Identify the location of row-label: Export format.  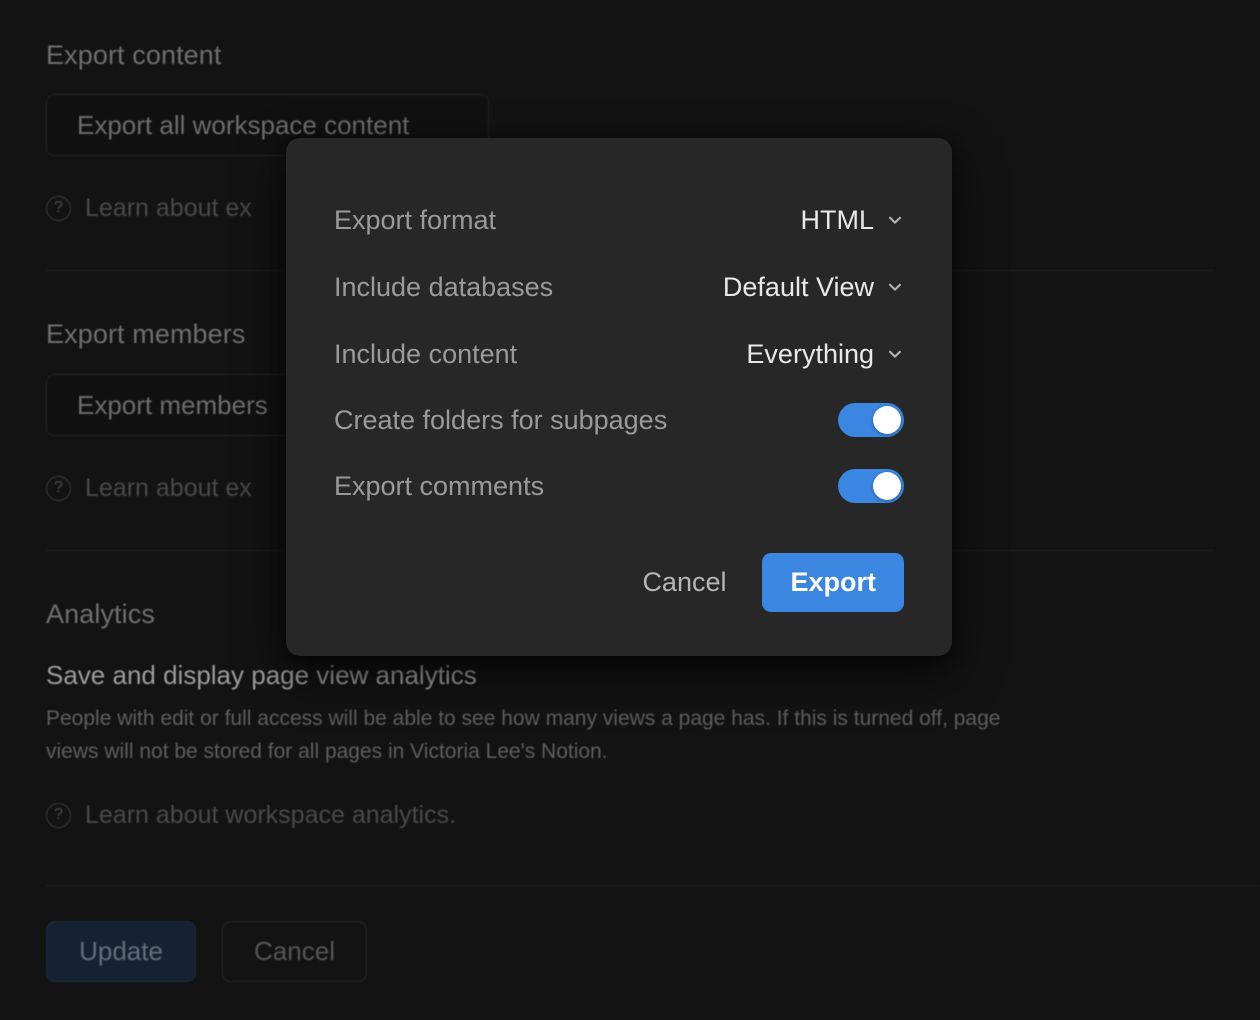
(415, 219).